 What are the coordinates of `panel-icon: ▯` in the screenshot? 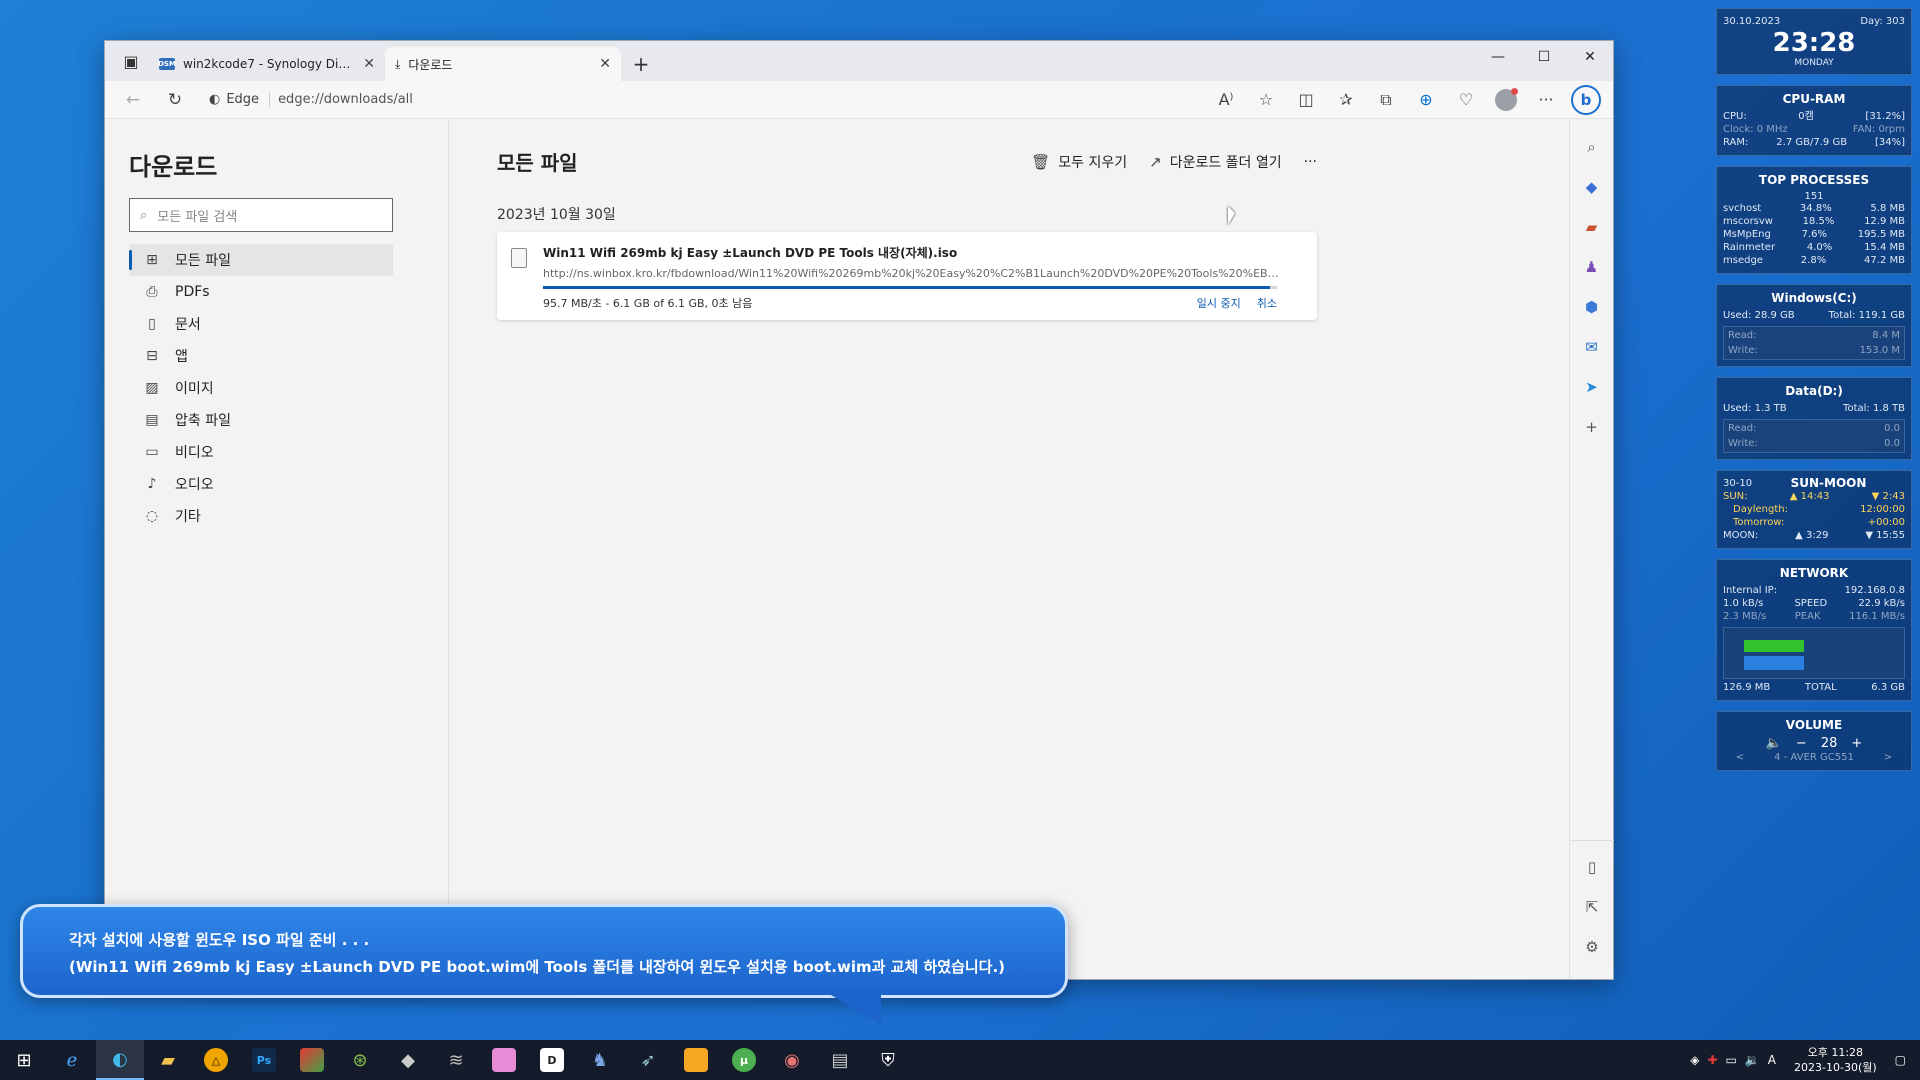 It's located at (1592, 867).